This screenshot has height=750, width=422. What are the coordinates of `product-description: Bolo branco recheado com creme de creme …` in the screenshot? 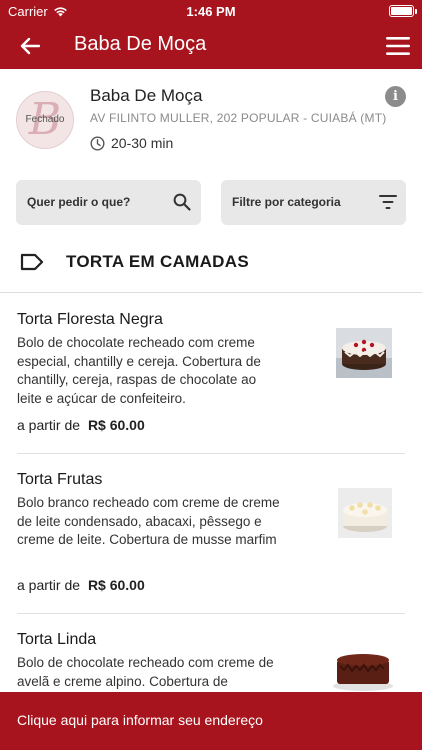 It's located at (148, 521).